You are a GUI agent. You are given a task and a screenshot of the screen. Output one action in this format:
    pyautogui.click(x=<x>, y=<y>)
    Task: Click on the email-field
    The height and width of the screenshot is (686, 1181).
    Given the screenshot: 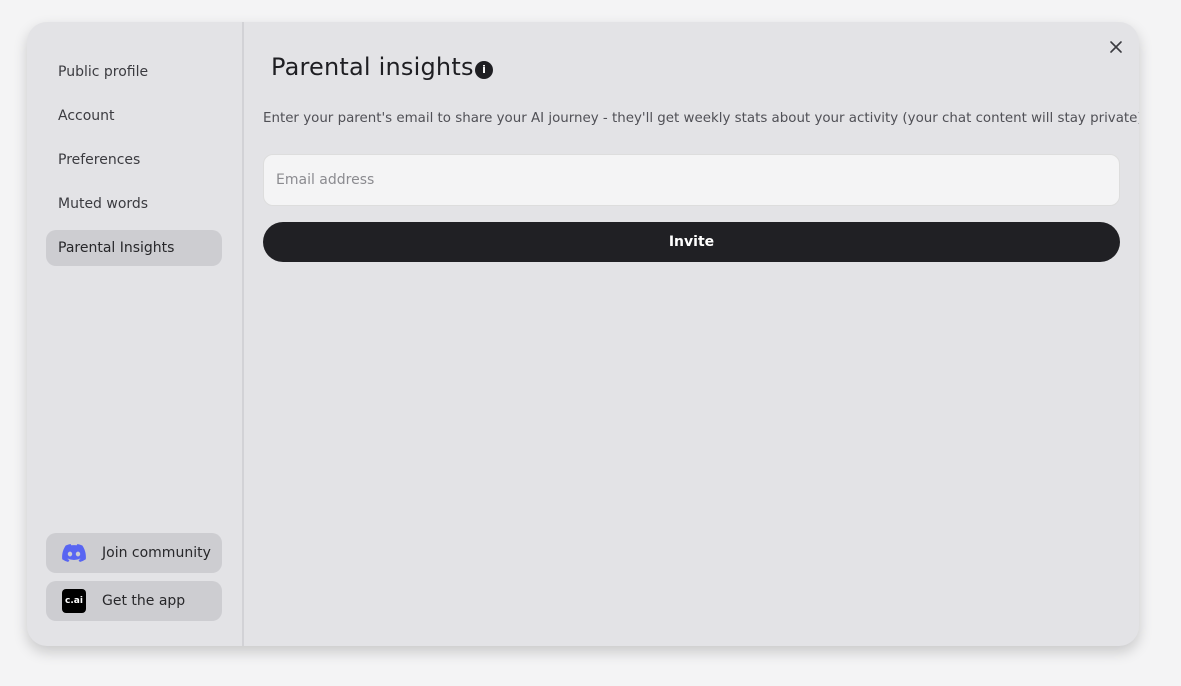 What is the action you would take?
    pyautogui.click(x=691, y=180)
    